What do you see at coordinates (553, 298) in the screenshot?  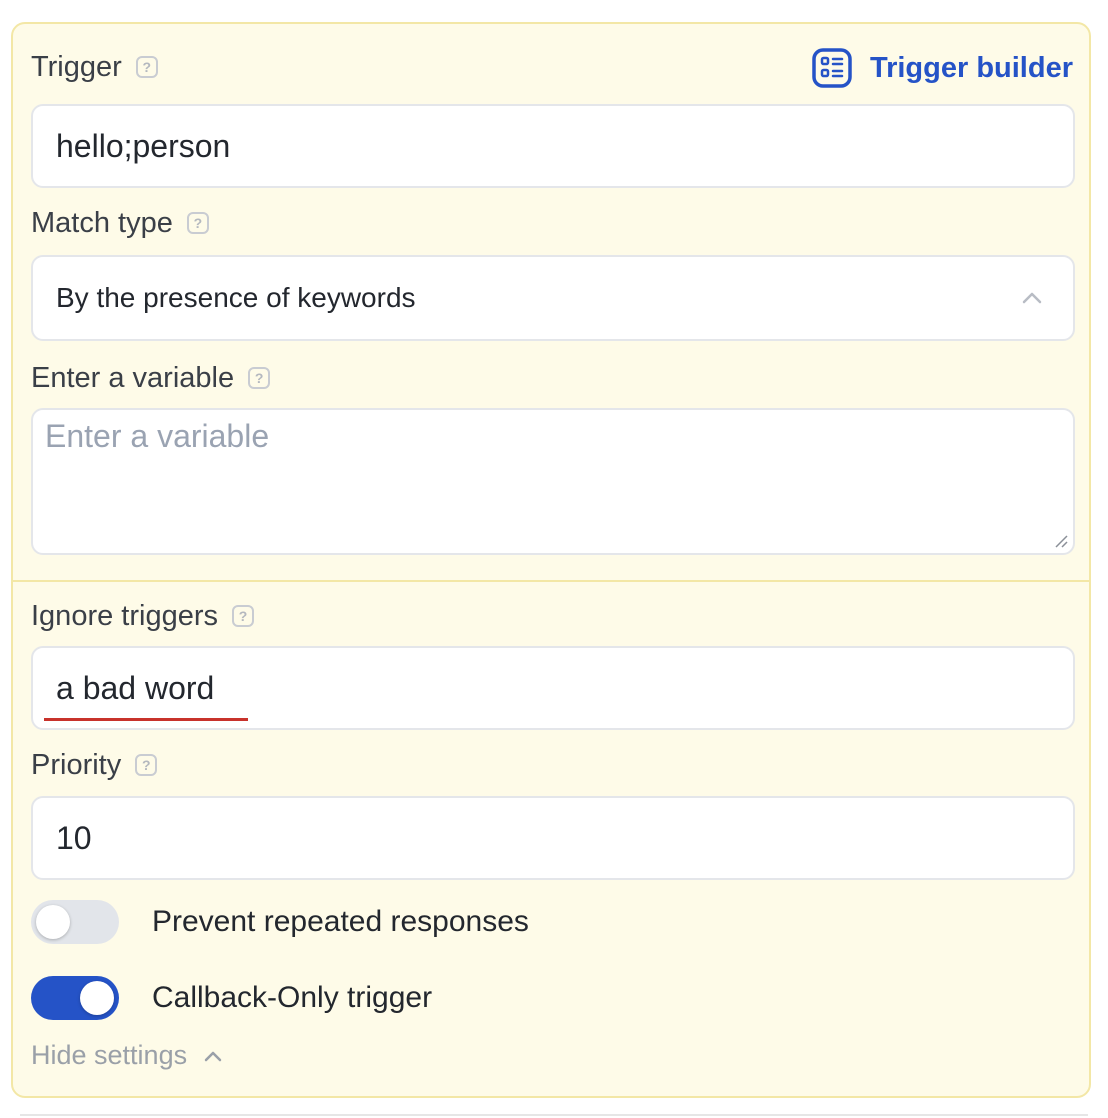 I see `match-type-select: By the presence of keywords` at bounding box center [553, 298].